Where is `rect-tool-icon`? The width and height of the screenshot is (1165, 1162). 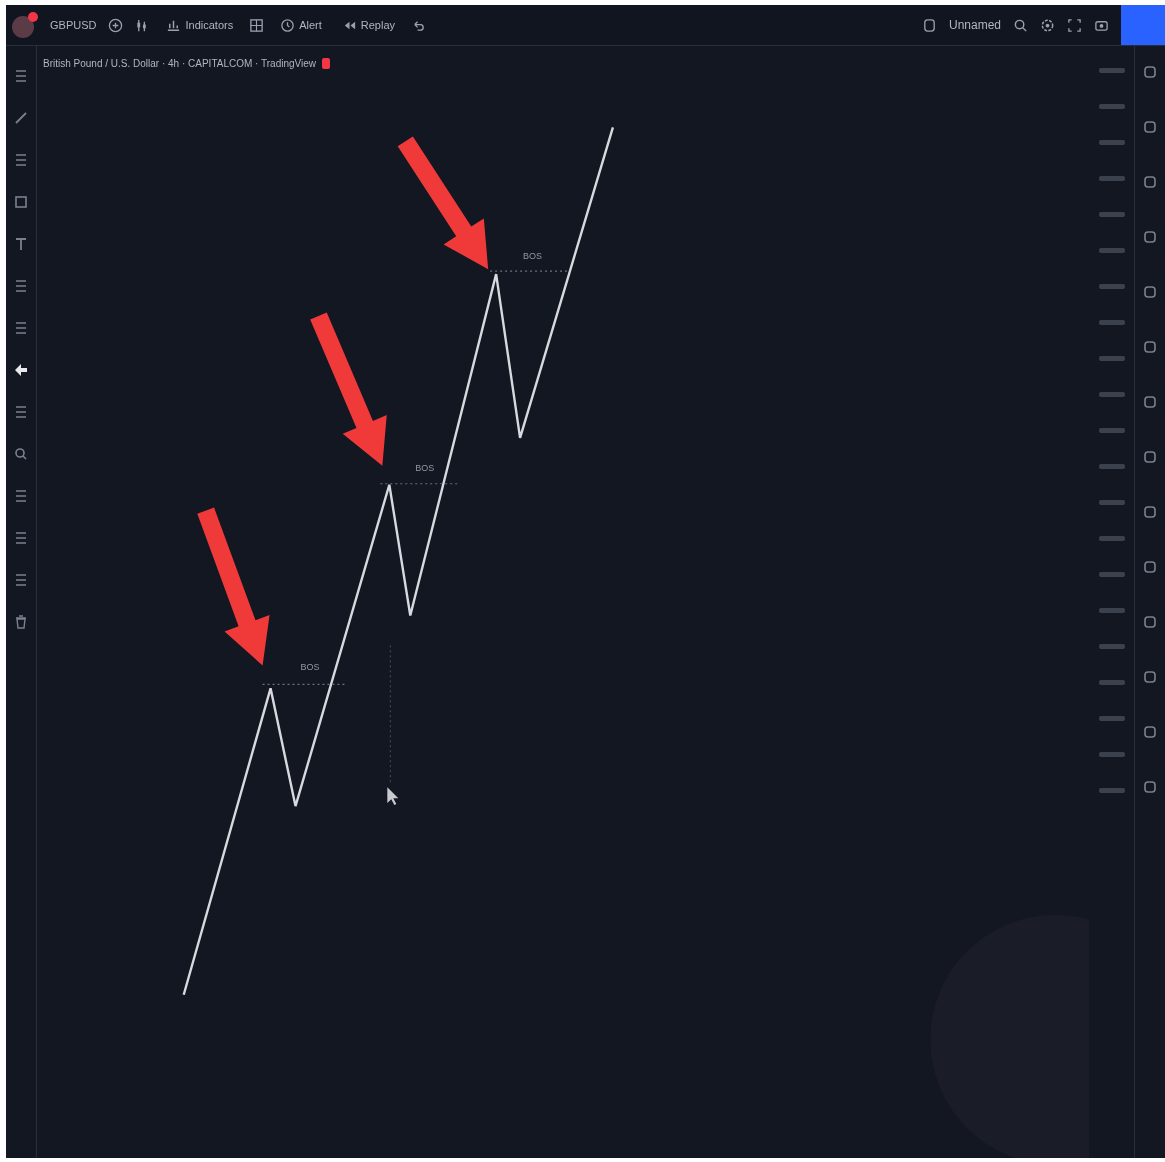 rect-tool-icon is located at coordinates (21, 202).